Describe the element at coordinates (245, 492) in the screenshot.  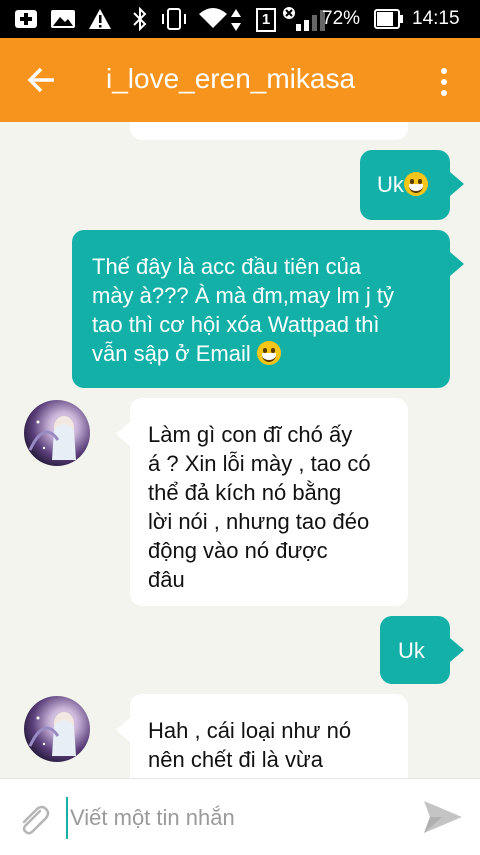
I see `message-line: thể đả kích nó bằng` at that location.